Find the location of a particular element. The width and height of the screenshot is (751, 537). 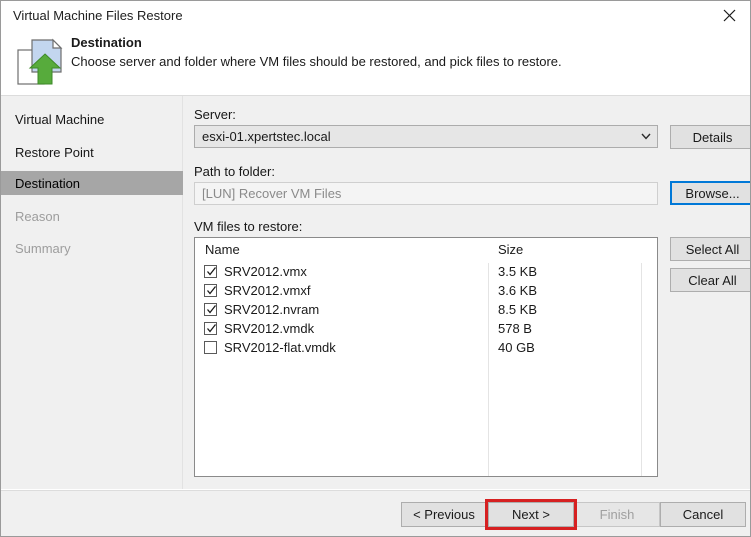

previous-button-label: < Previous is located at coordinates (444, 514).